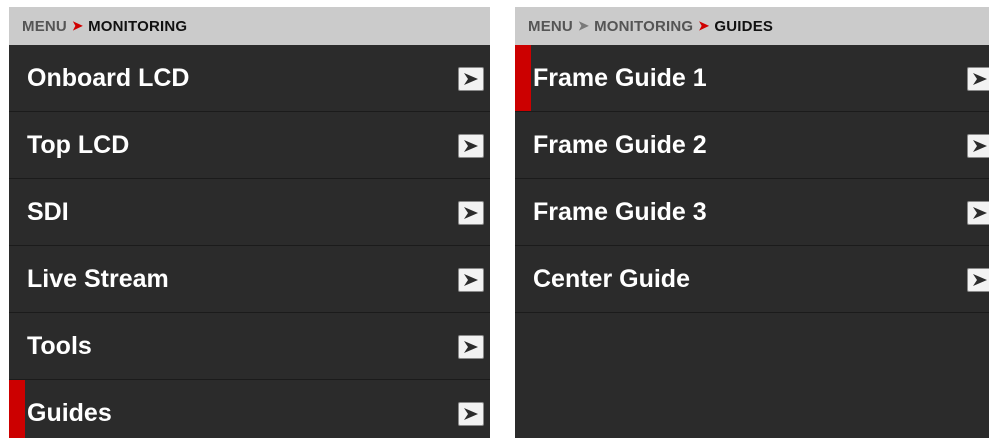 The image size is (989, 438). Describe the element at coordinates (620, 77) in the screenshot. I see `menu-item-label: Frame Guide 1` at that location.